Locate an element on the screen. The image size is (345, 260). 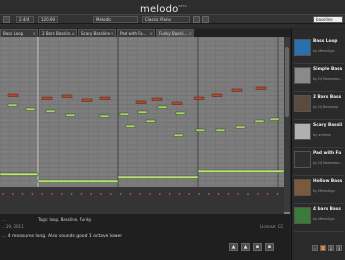
tab-pad-with-fa: Pad with Fa... × is located at coordinates (136, 33).